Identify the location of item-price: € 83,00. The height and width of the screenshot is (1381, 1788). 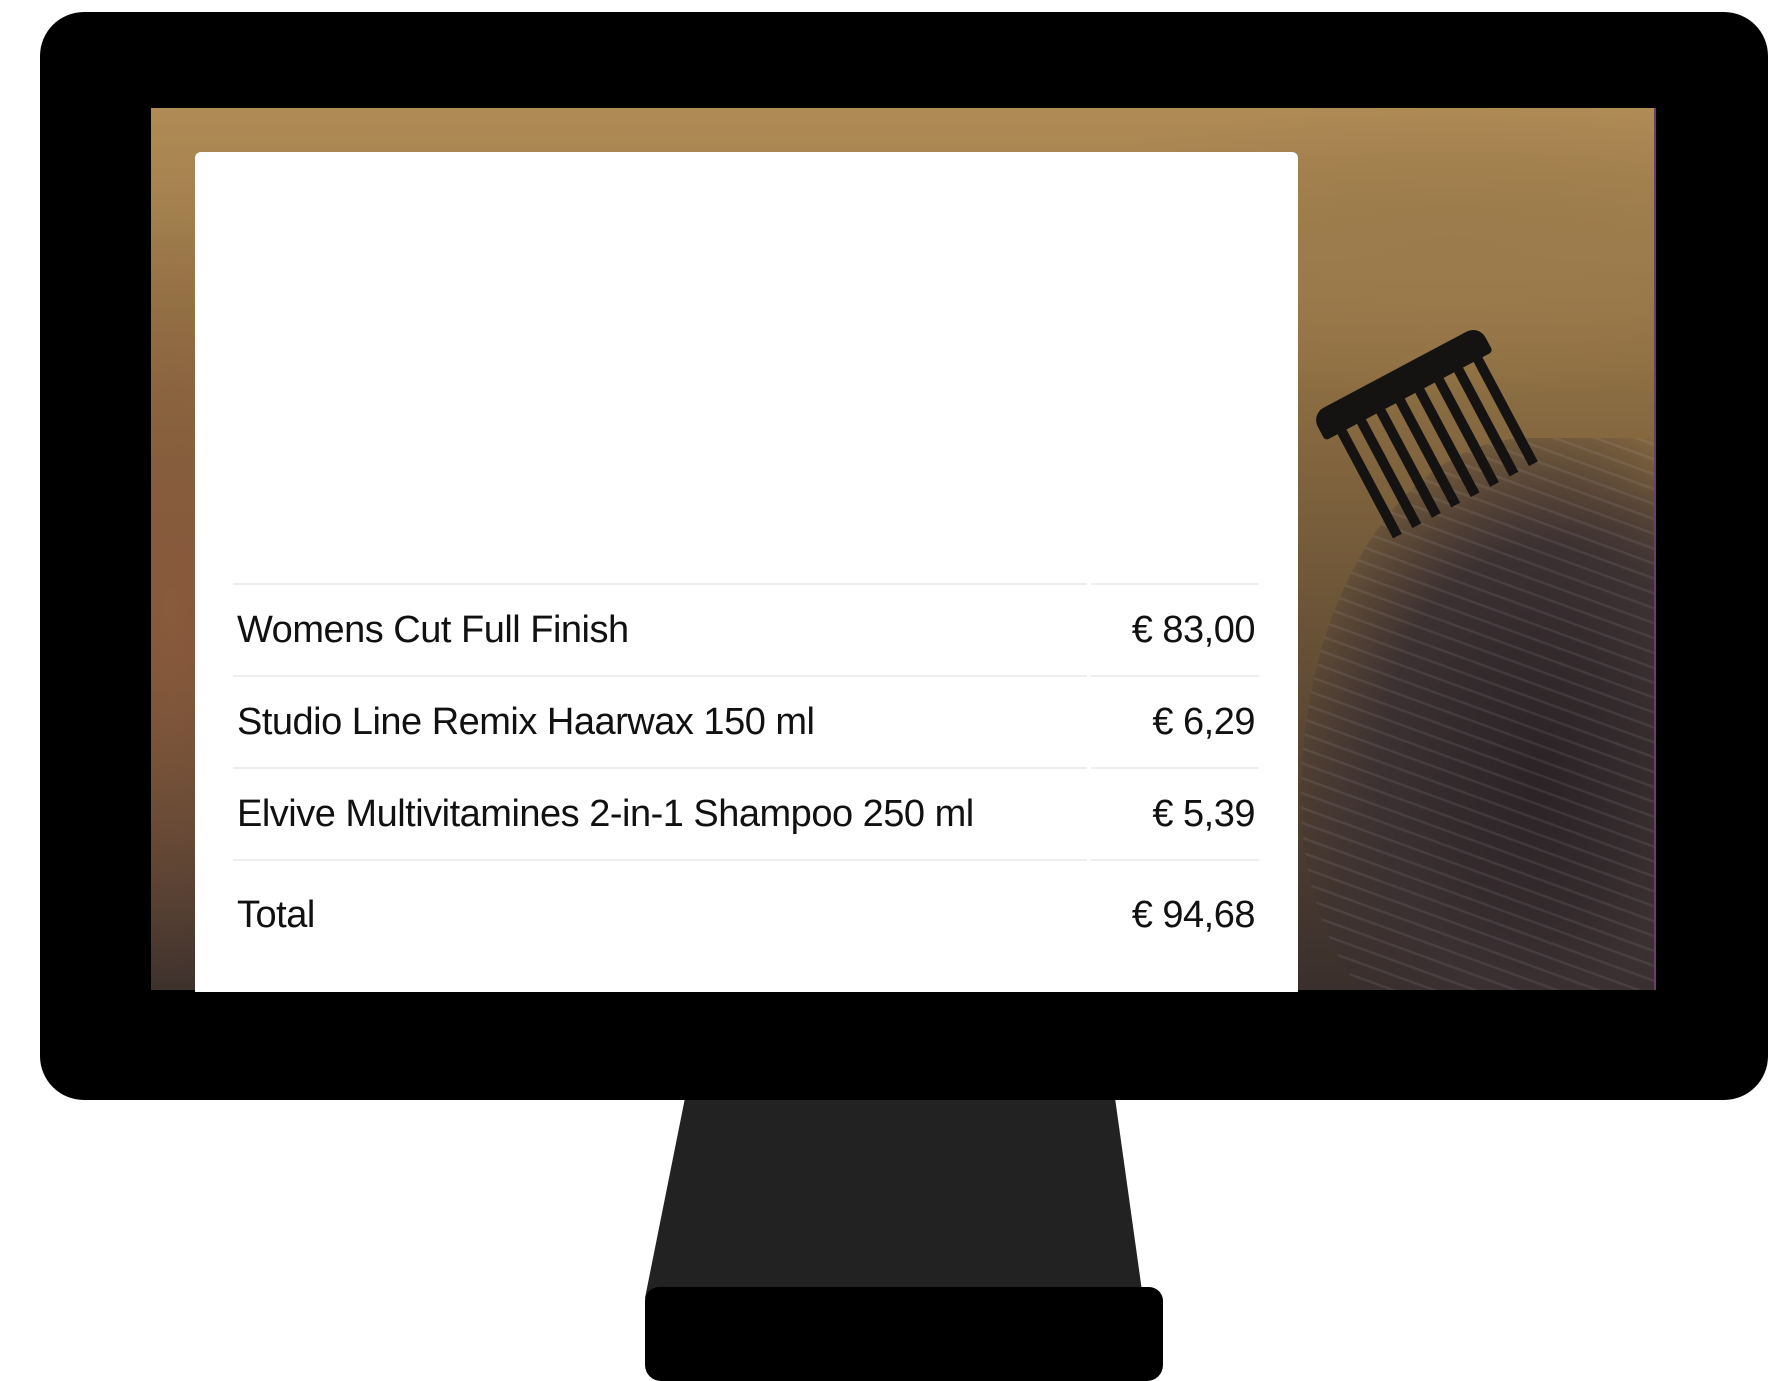
(1173, 629).